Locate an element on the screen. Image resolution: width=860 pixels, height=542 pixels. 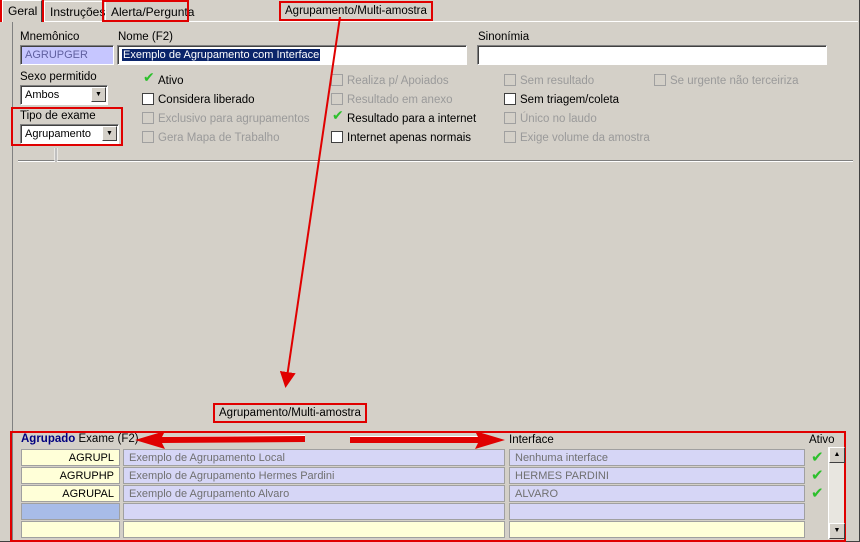
arrow-left is located at coordinates (220, 440).